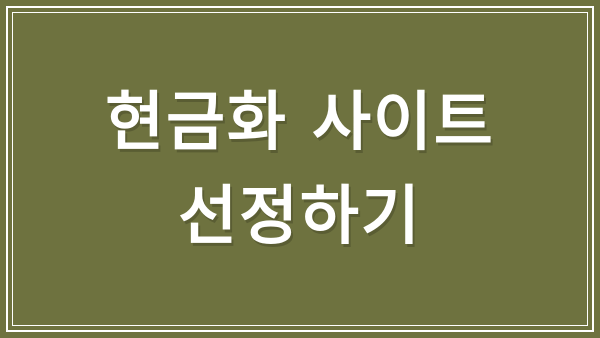 The height and width of the screenshot is (338, 600). I want to click on title-line-1: 현금화 사이트, so click(300, 123).